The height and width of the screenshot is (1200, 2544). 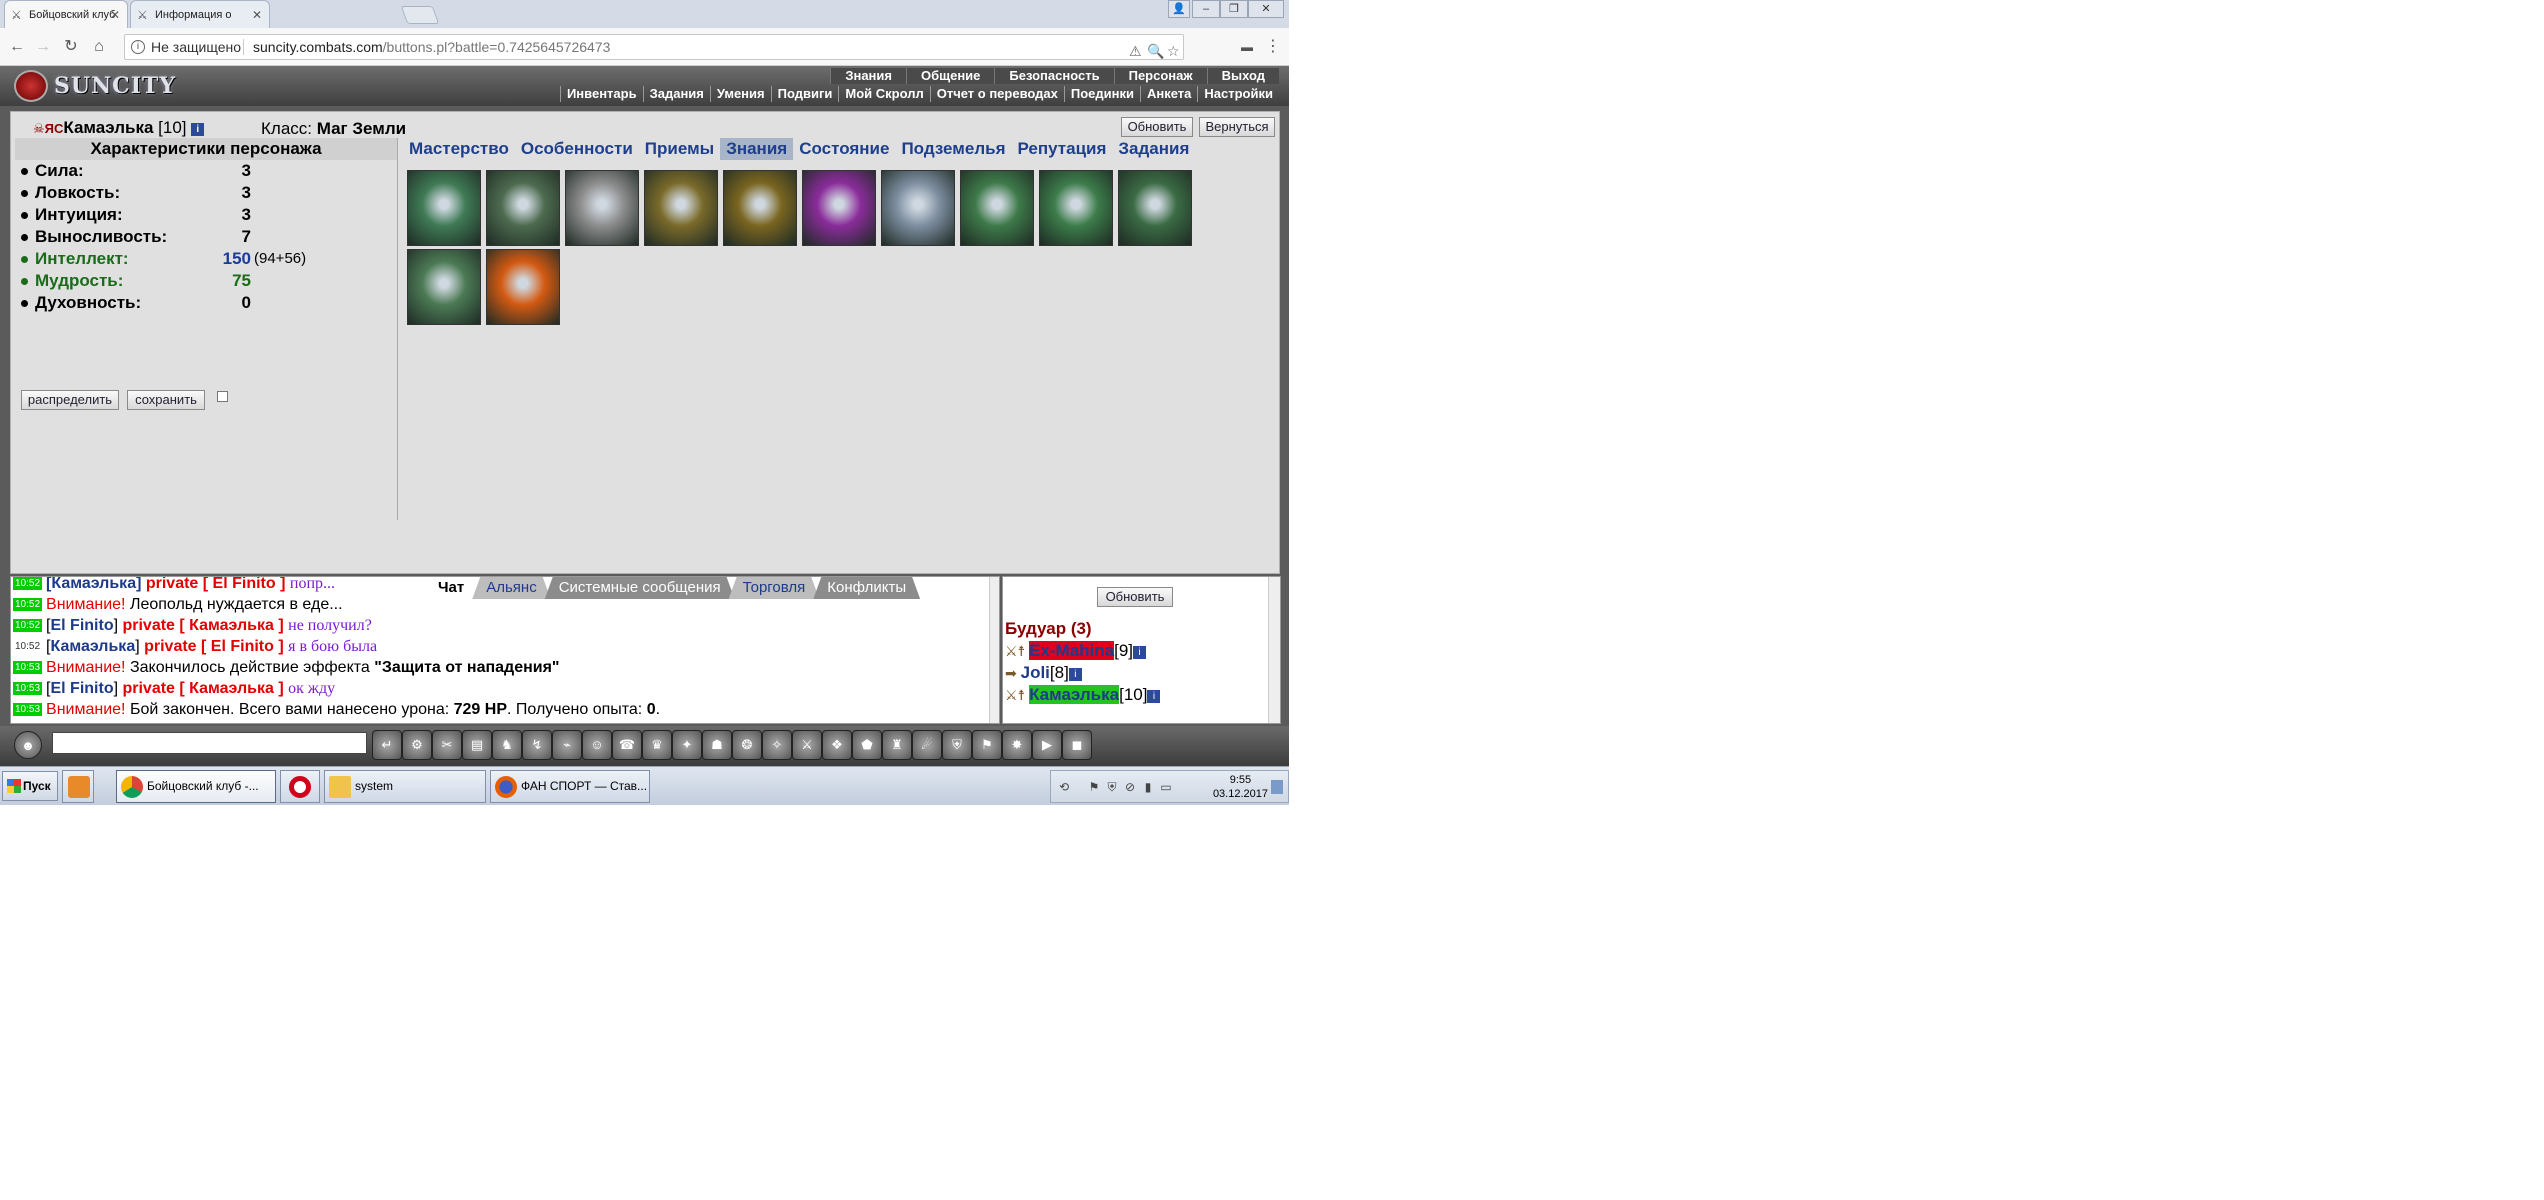 I want to click on submenu-item: Подвиги, so click(x=804, y=94).